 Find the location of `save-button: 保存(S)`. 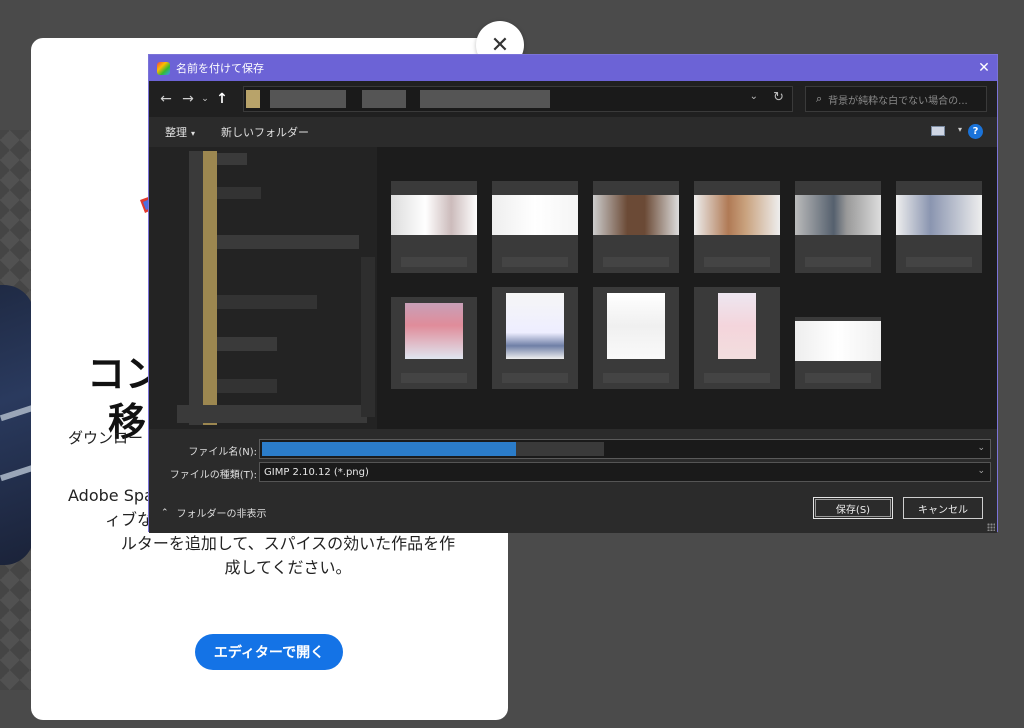

save-button: 保存(S) is located at coordinates (853, 508).